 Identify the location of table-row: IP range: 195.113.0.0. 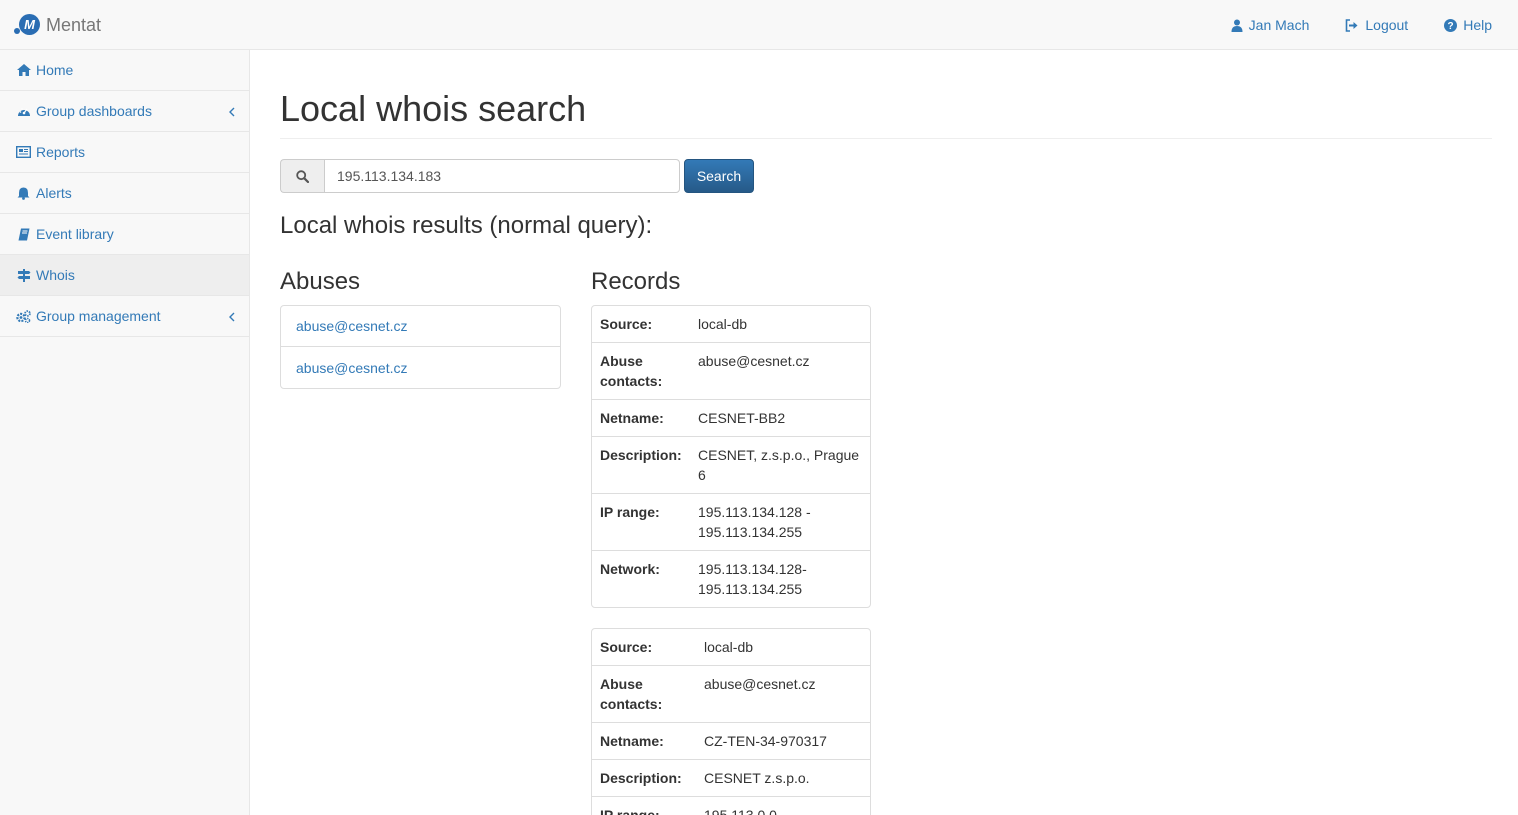
(731, 805).